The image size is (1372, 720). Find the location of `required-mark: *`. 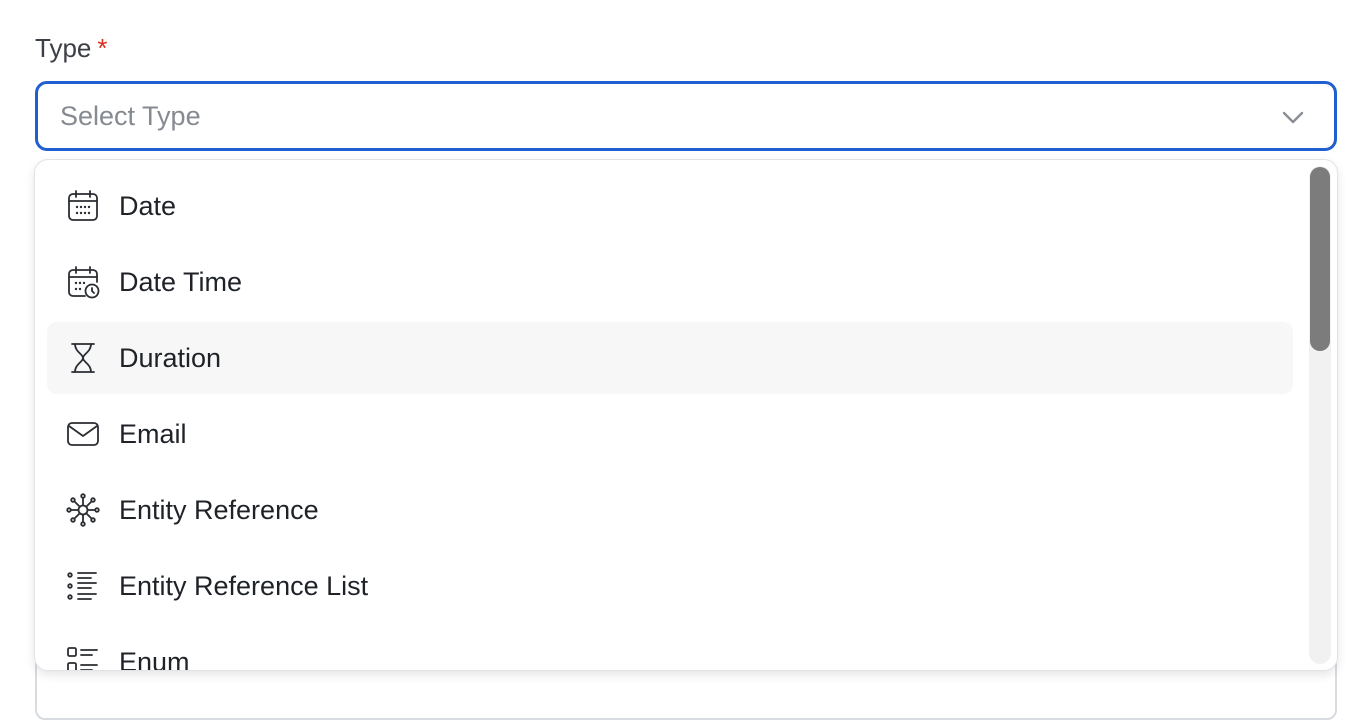

required-mark: * is located at coordinates (102, 48).